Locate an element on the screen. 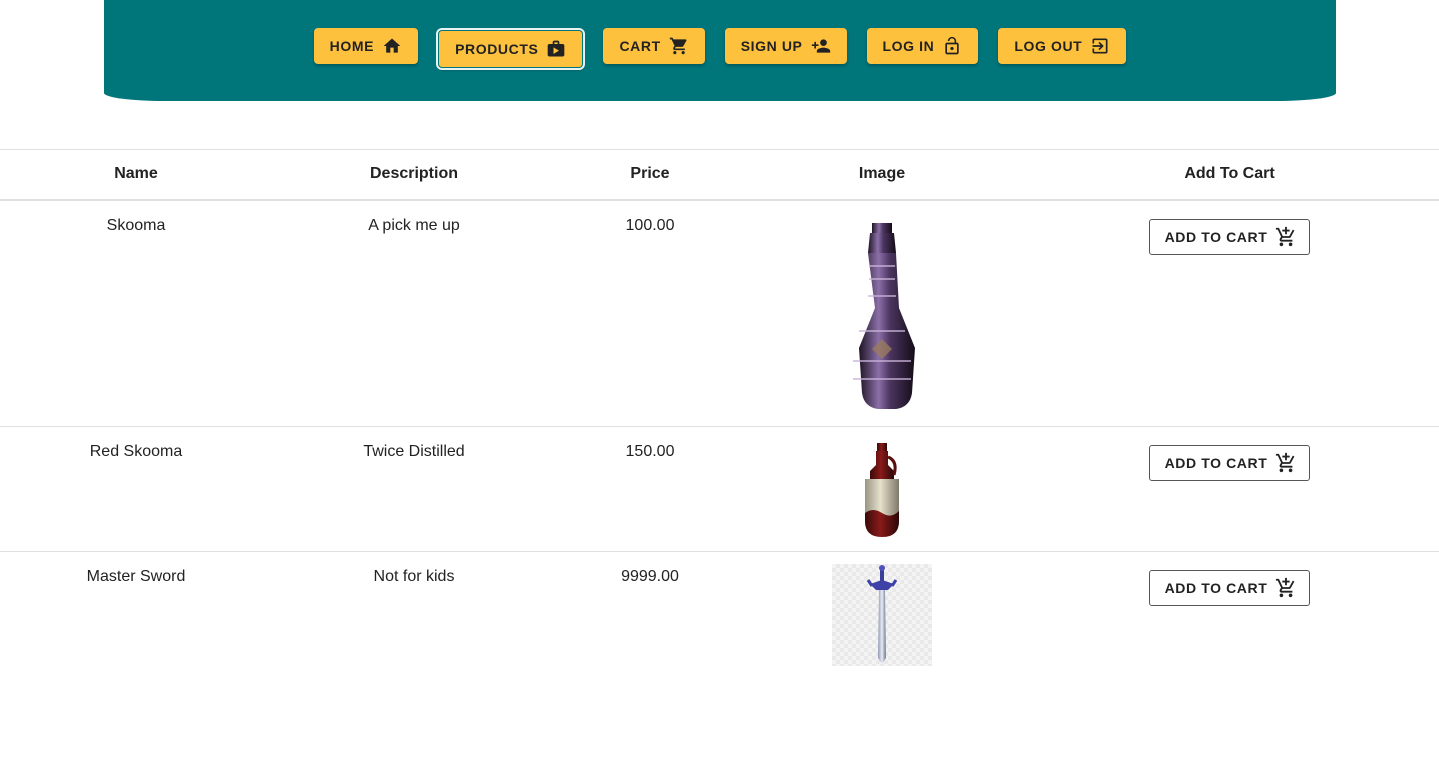  red-bottle-image is located at coordinates (882, 490).